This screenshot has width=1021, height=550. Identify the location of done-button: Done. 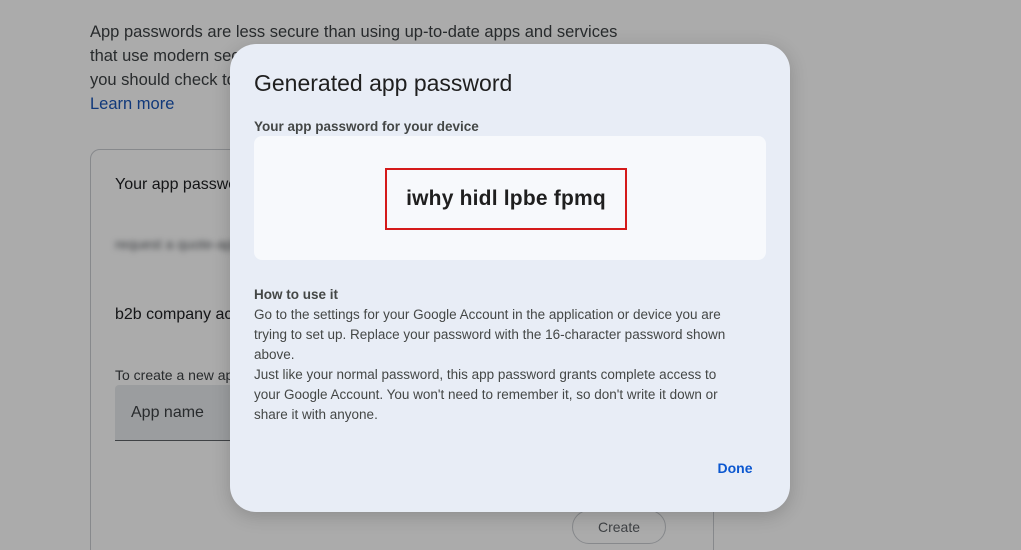
(735, 468).